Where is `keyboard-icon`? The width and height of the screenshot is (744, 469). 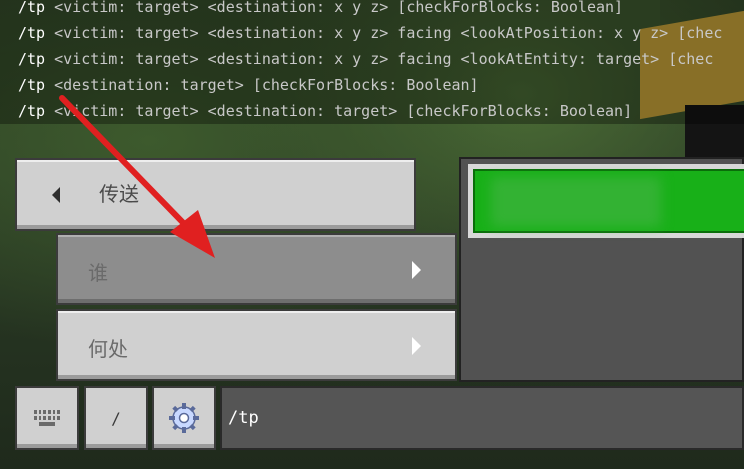
keyboard-icon is located at coordinates (47, 418).